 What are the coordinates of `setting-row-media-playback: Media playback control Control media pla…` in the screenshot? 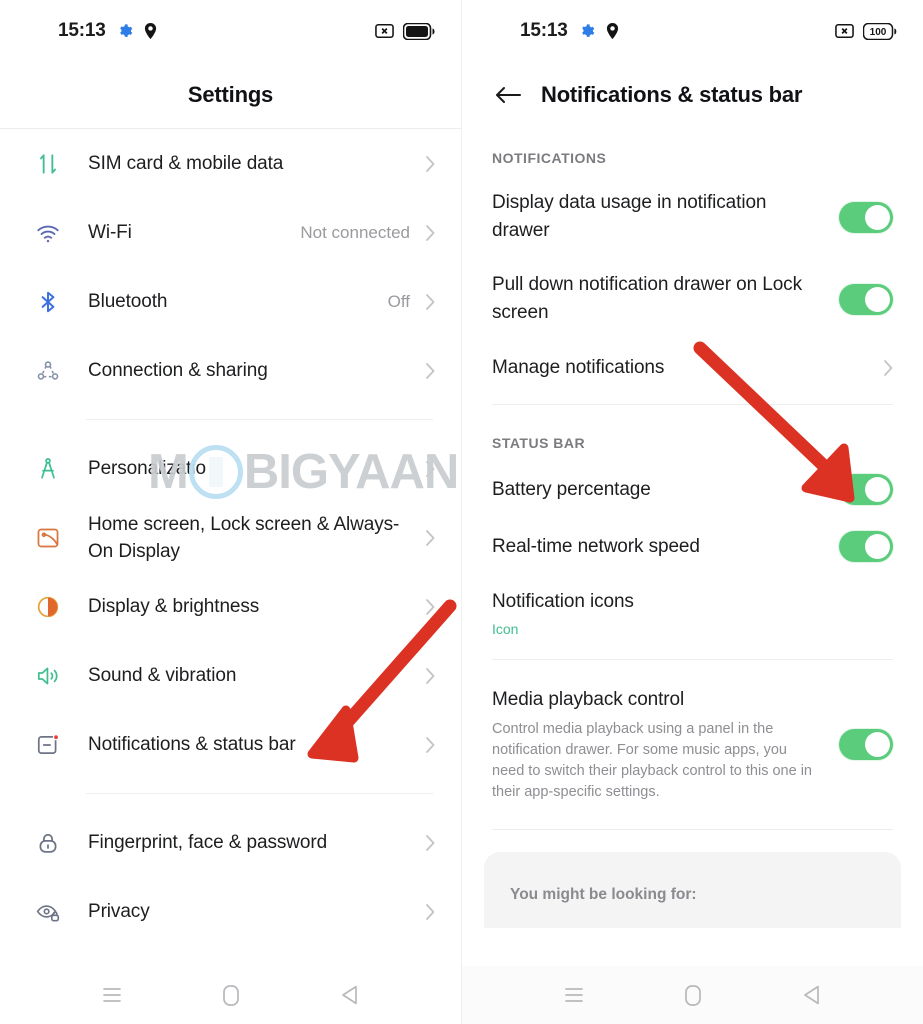 It's located at (692, 744).